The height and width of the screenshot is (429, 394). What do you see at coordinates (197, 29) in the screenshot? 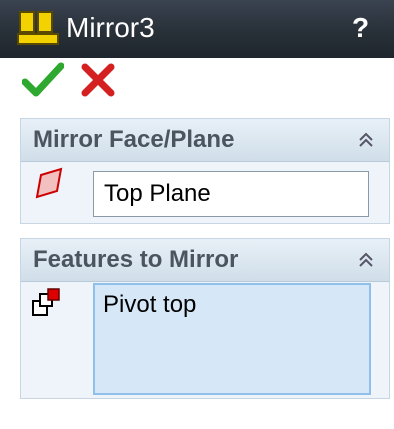
I see `property-manager-titlebar: Mirror3 ?` at bounding box center [197, 29].